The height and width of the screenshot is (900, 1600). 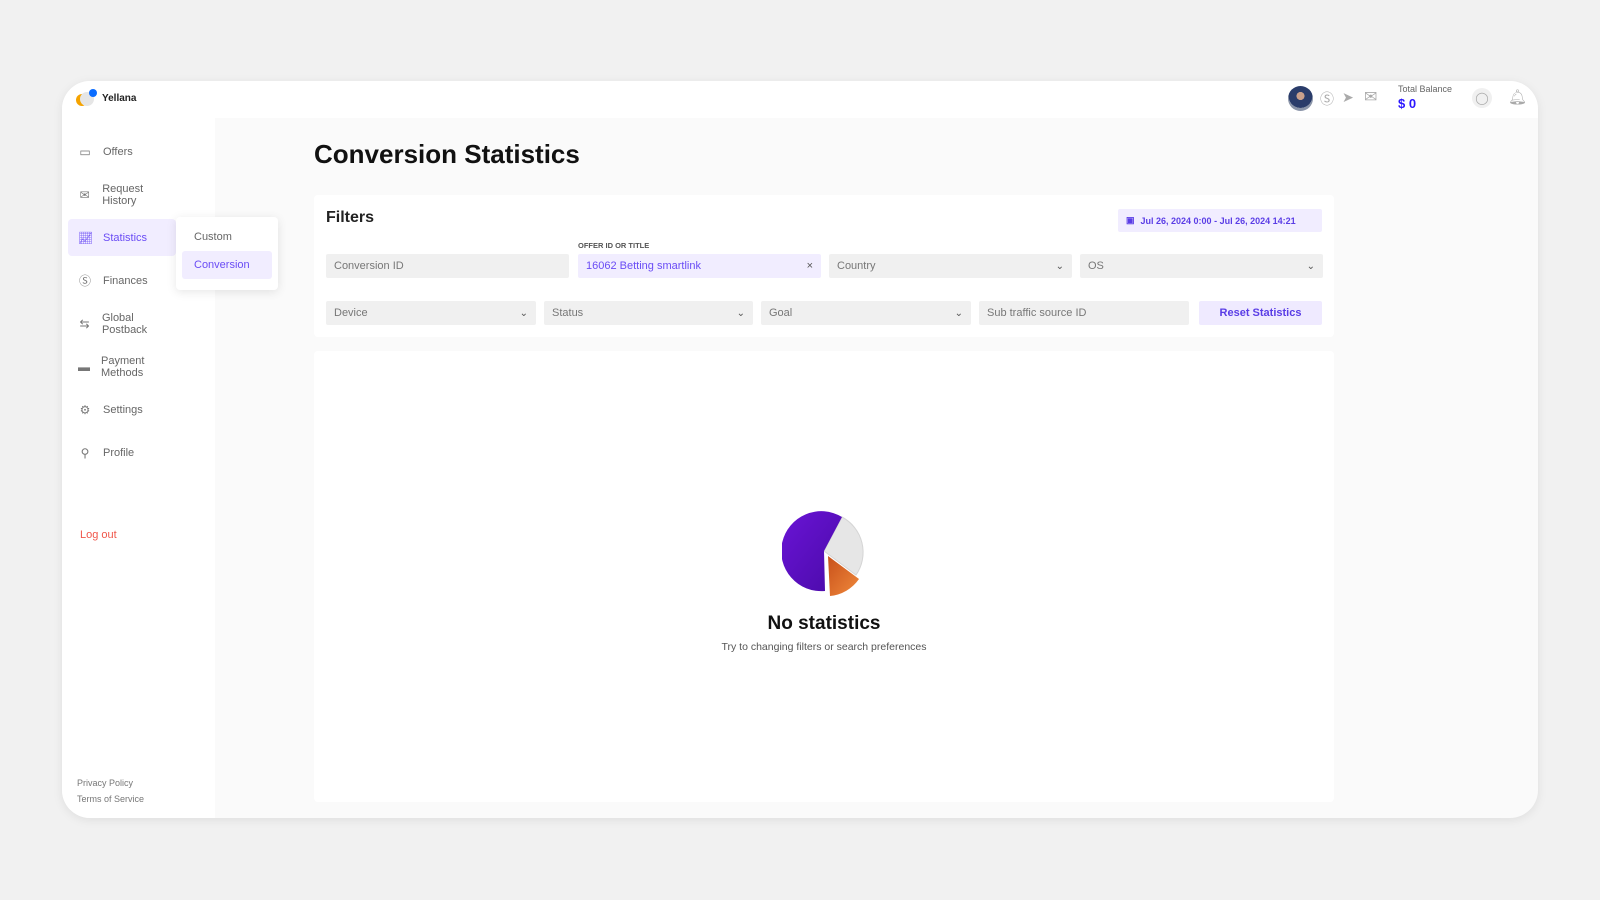 I want to click on sidebar-item-label: Offers, so click(x=118, y=151).